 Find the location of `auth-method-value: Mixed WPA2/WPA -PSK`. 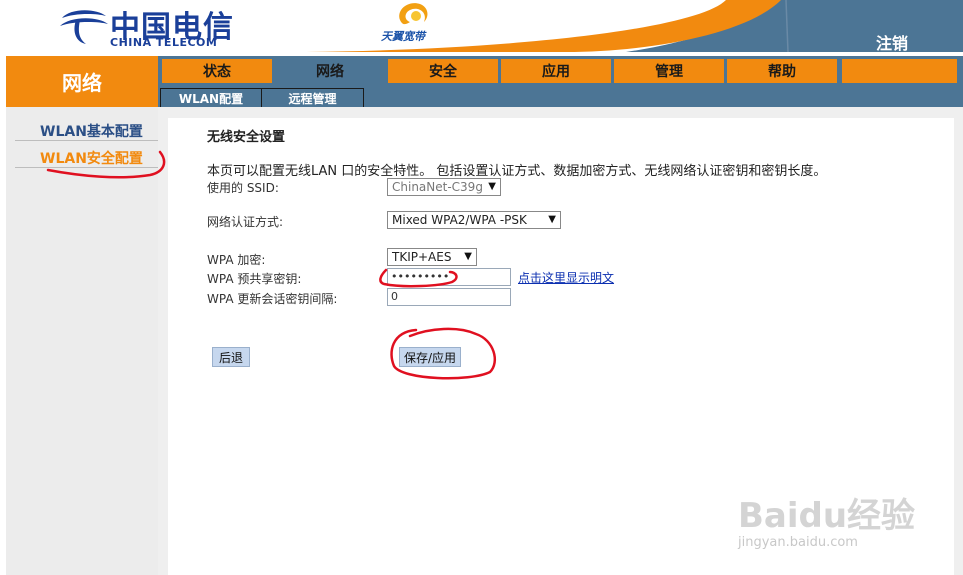

auth-method-value: Mixed WPA2/WPA -PSK is located at coordinates (459, 220).